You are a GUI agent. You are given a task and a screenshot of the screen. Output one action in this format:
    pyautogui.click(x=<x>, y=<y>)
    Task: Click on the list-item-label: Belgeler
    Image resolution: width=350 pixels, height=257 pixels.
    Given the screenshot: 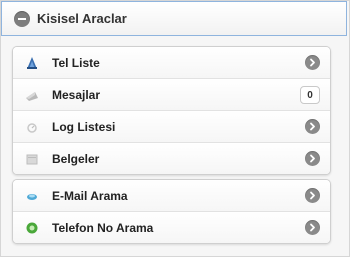 What is the action you would take?
    pyautogui.click(x=76, y=158)
    